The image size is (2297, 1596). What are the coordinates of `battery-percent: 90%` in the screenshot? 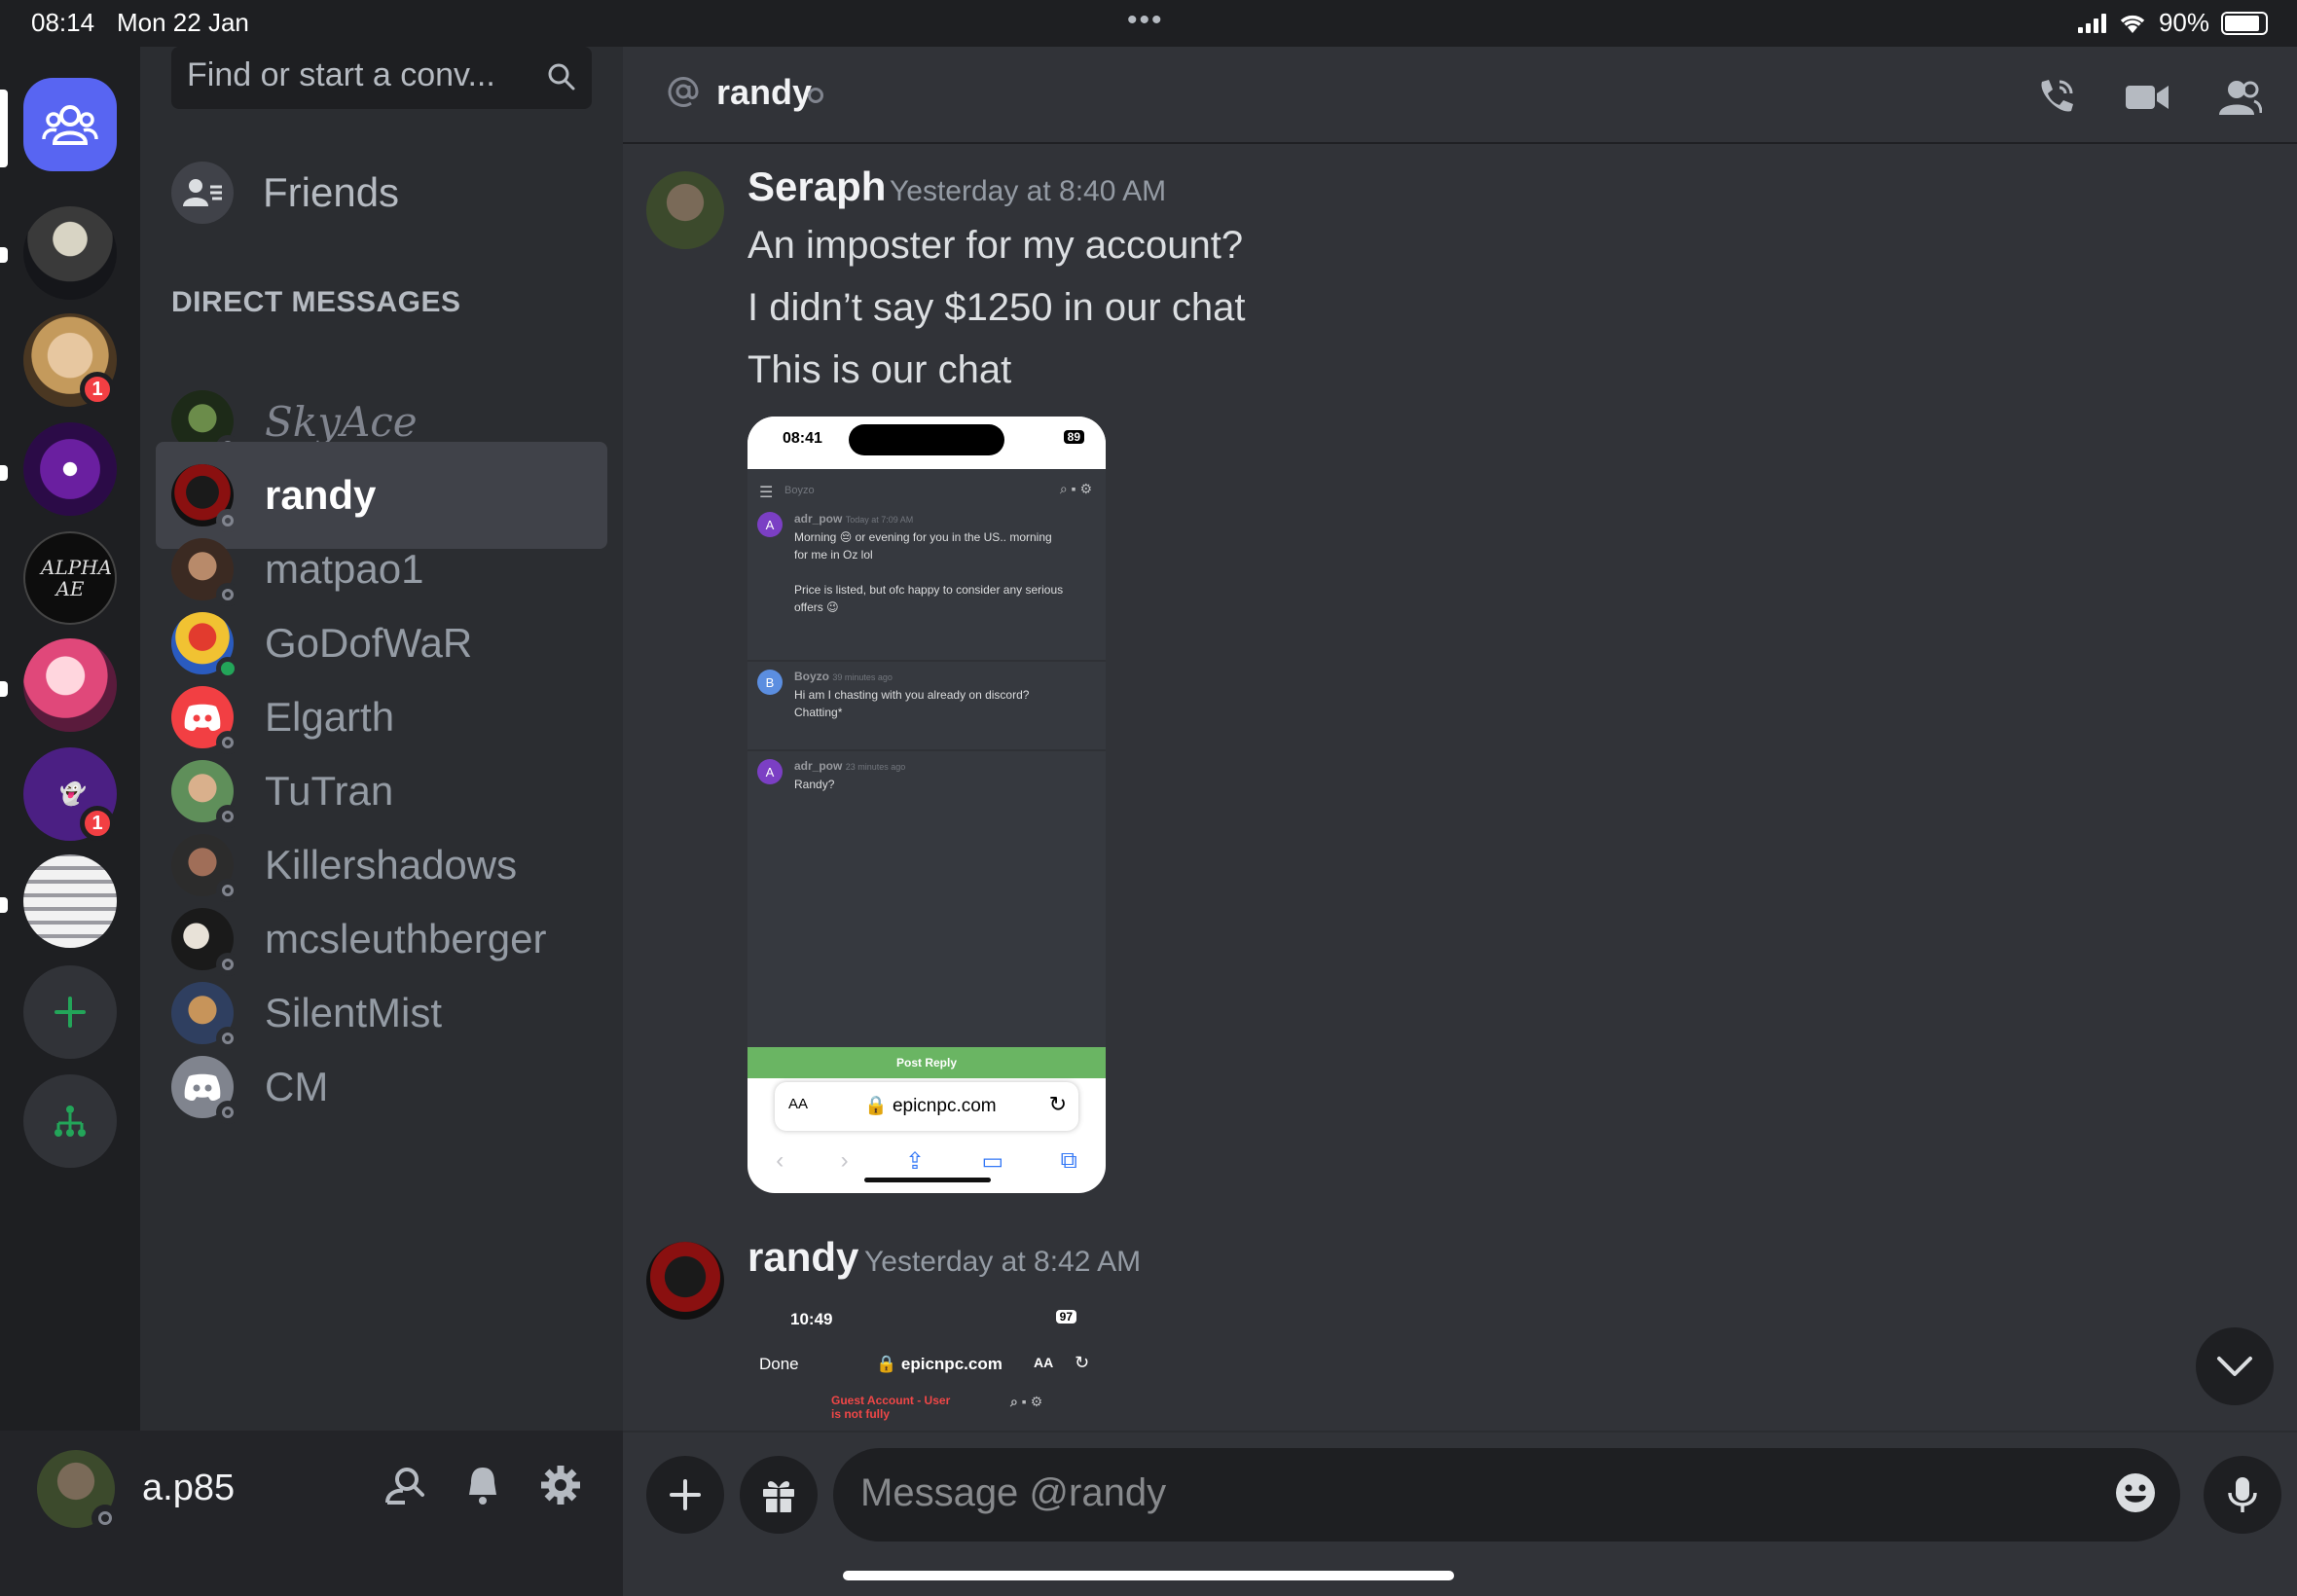 It's located at (2183, 22).